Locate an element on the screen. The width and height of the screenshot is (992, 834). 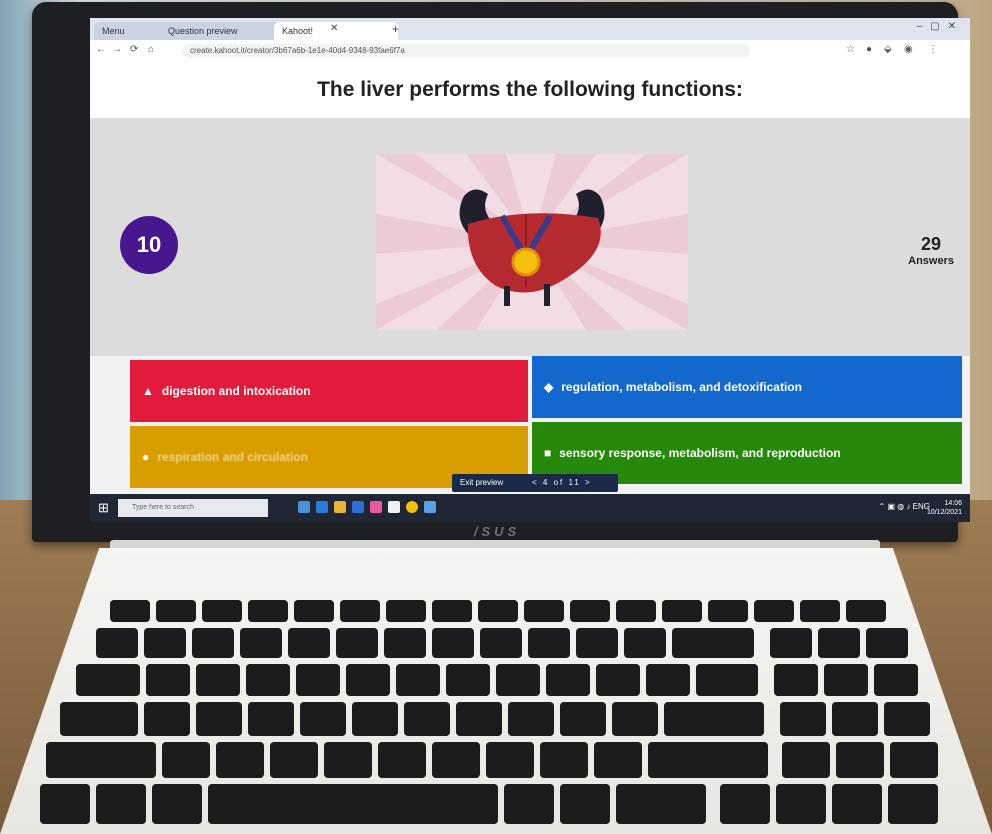
system-tray: ⌃ ▣ ◍ ♪ ENG is located at coordinates (904, 506).